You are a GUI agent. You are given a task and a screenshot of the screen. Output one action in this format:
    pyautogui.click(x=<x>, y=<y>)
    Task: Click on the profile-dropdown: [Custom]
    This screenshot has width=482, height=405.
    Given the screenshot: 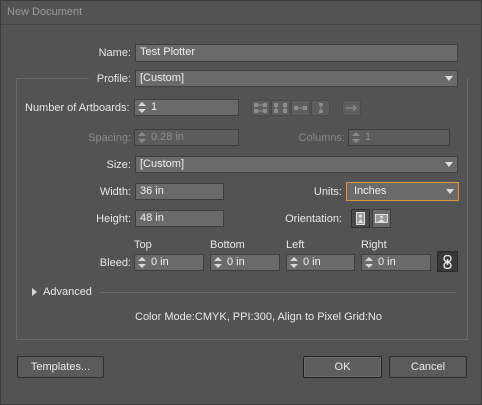 What is the action you would take?
    pyautogui.click(x=296, y=78)
    